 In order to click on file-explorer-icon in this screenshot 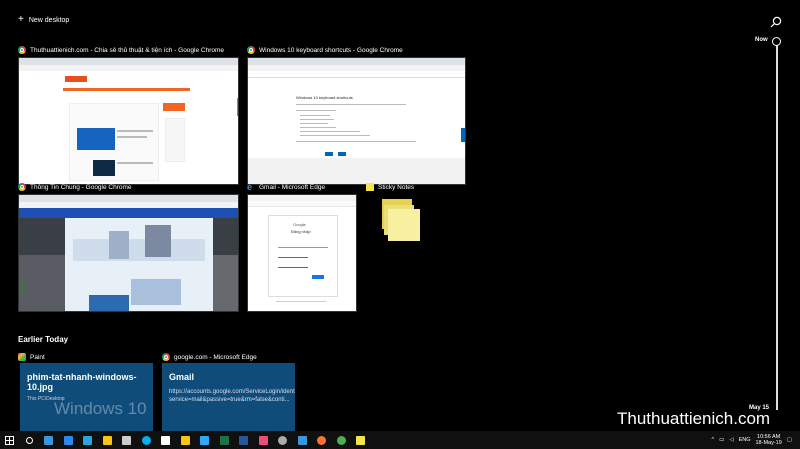, I will do `click(108, 440)`.